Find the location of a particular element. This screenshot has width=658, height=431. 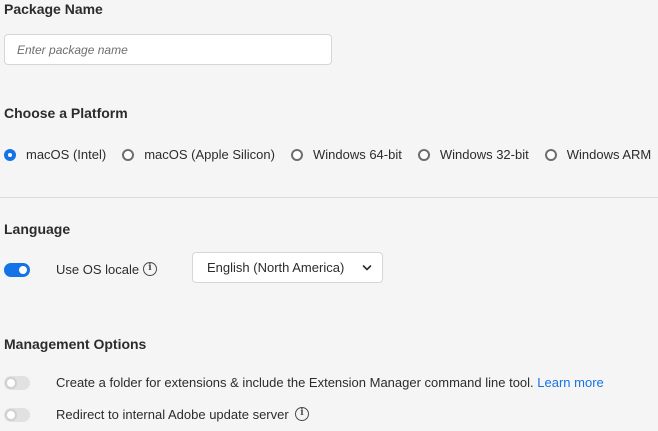

platform-option-windows-64: Windows 64-bit is located at coordinates (346, 154).